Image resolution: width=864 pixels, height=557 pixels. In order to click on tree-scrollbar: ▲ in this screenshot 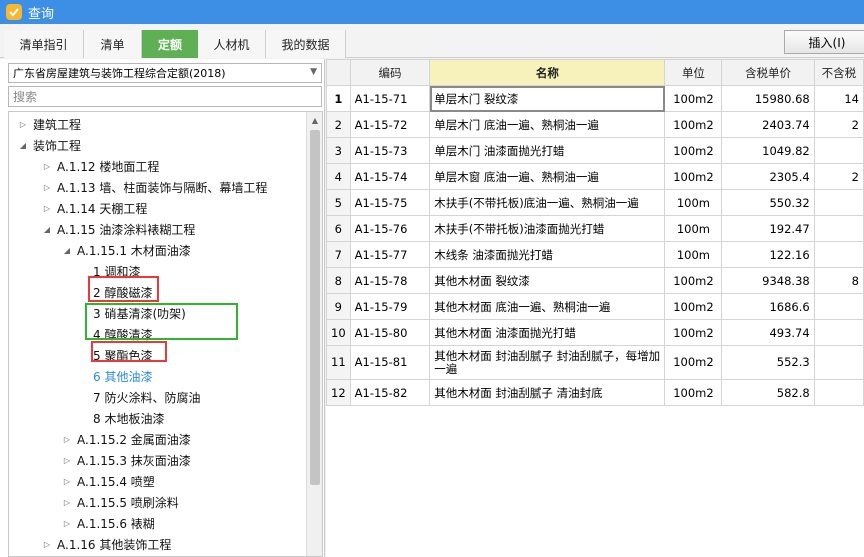, I will do `click(314, 334)`.